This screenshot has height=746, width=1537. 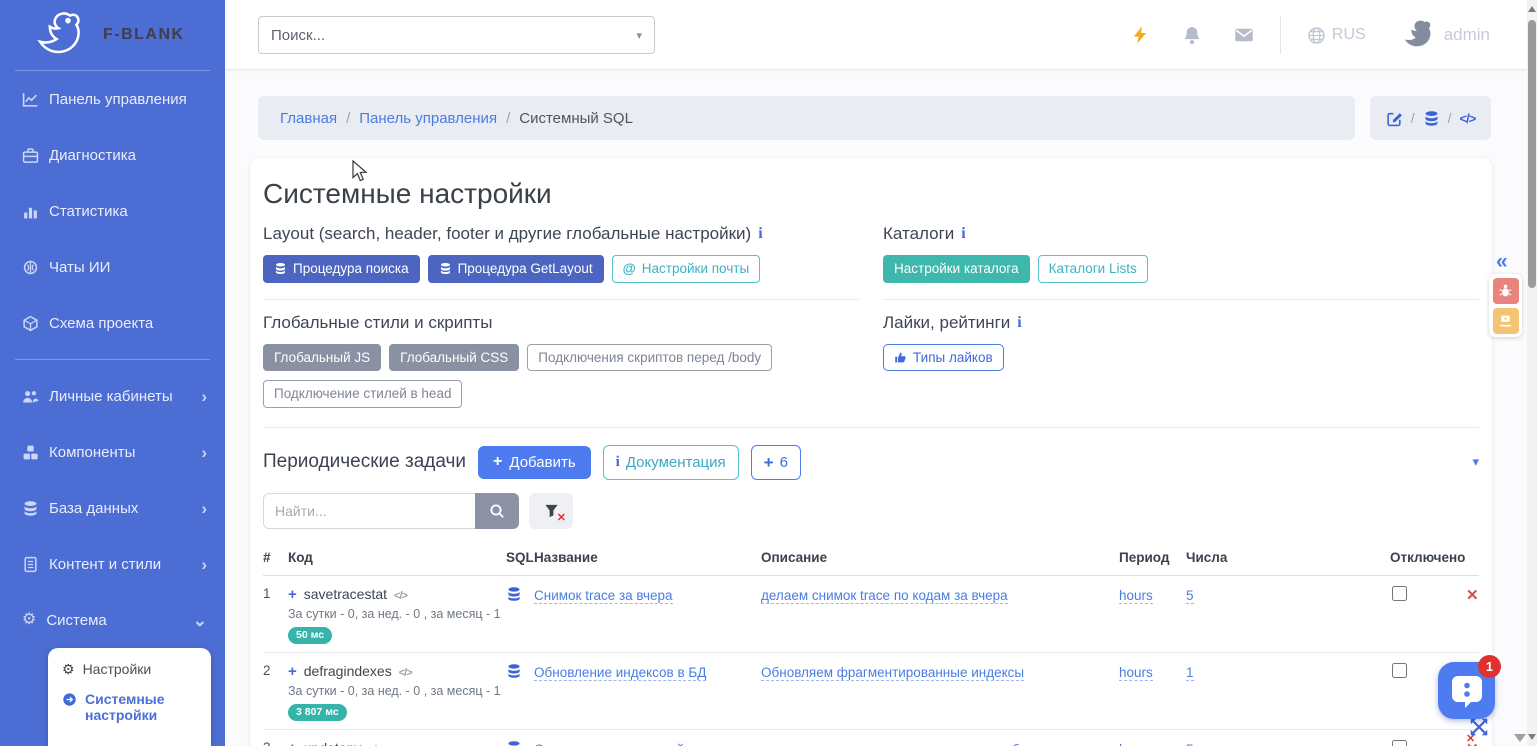 What do you see at coordinates (1445, 35) in the screenshot?
I see `user-menu: admin` at bounding box center [1445, 35].